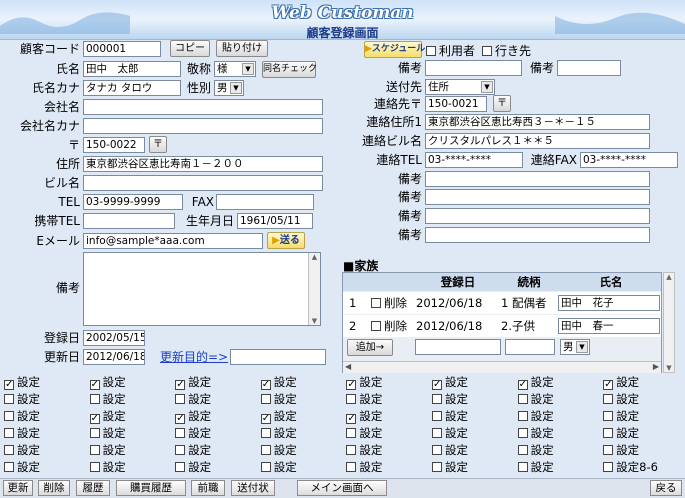 Image resolution: width=685 pixels, height=498 pixels. I want to click on contact-zip-input: 150-0021, so click(456, 104).